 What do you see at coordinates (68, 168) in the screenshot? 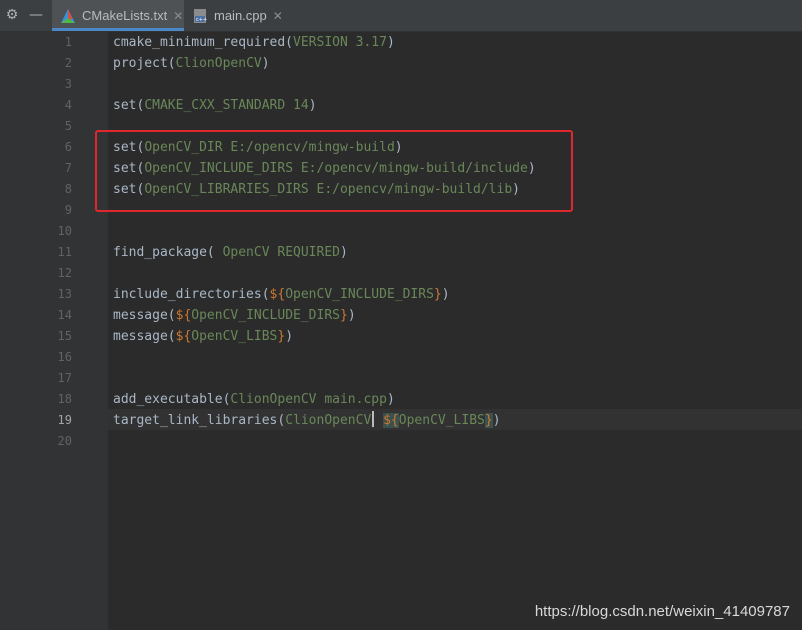
I see `line-number: 7` at bounding box center [68, 168].